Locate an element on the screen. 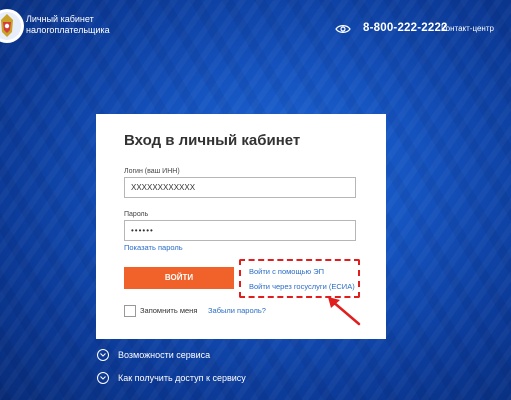 This screenshot has width=511, height=400. hotline-phone: 8-800-222-2222 is located at coordinates (405, 28).